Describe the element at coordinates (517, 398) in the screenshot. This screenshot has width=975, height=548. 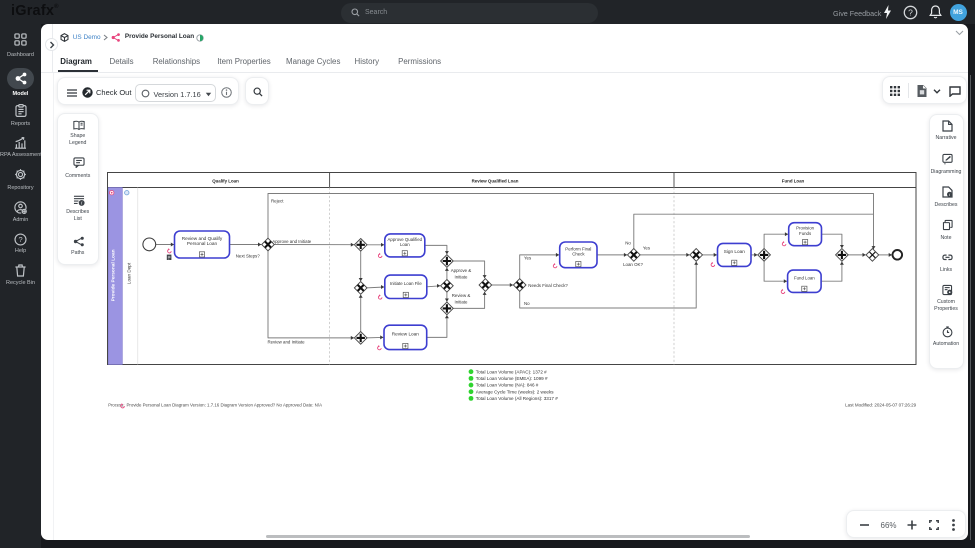
I see `svg-text:Total Loan Volume (All Regions: Total Loan Volume (All Regions): 3317 #` at that location.